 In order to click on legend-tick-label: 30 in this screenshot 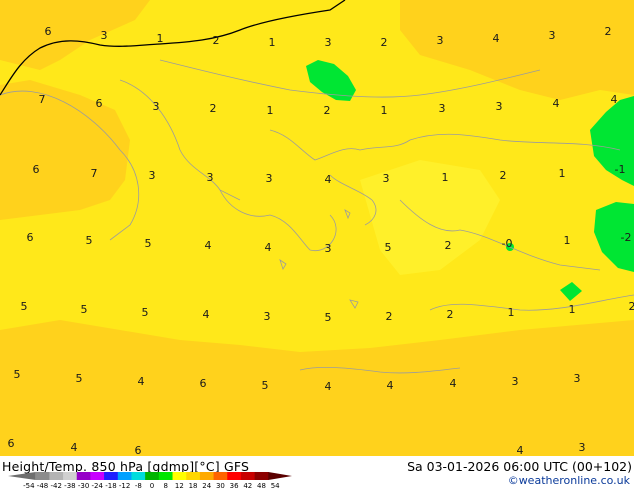, I will do `click(220, 486)`.